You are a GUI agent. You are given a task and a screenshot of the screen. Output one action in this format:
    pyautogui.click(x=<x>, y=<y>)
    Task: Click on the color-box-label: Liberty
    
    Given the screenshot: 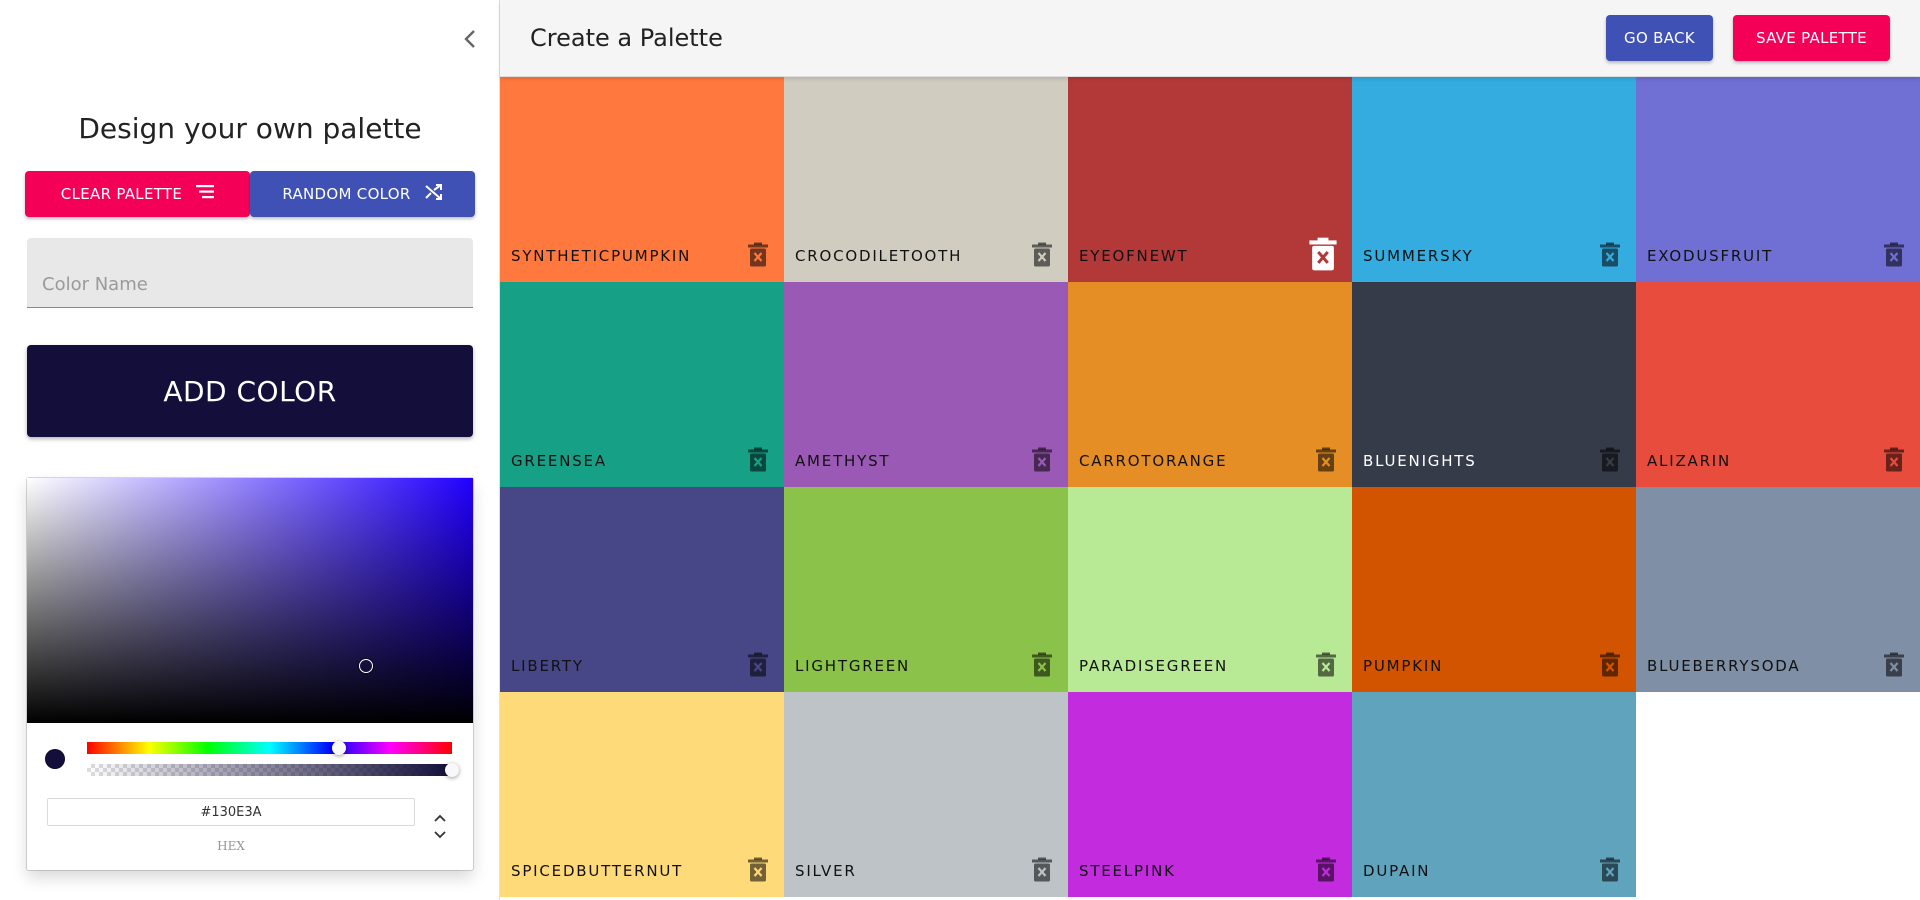 What is the action you would take?
    pyautogui.click(x=547, y=666)
    